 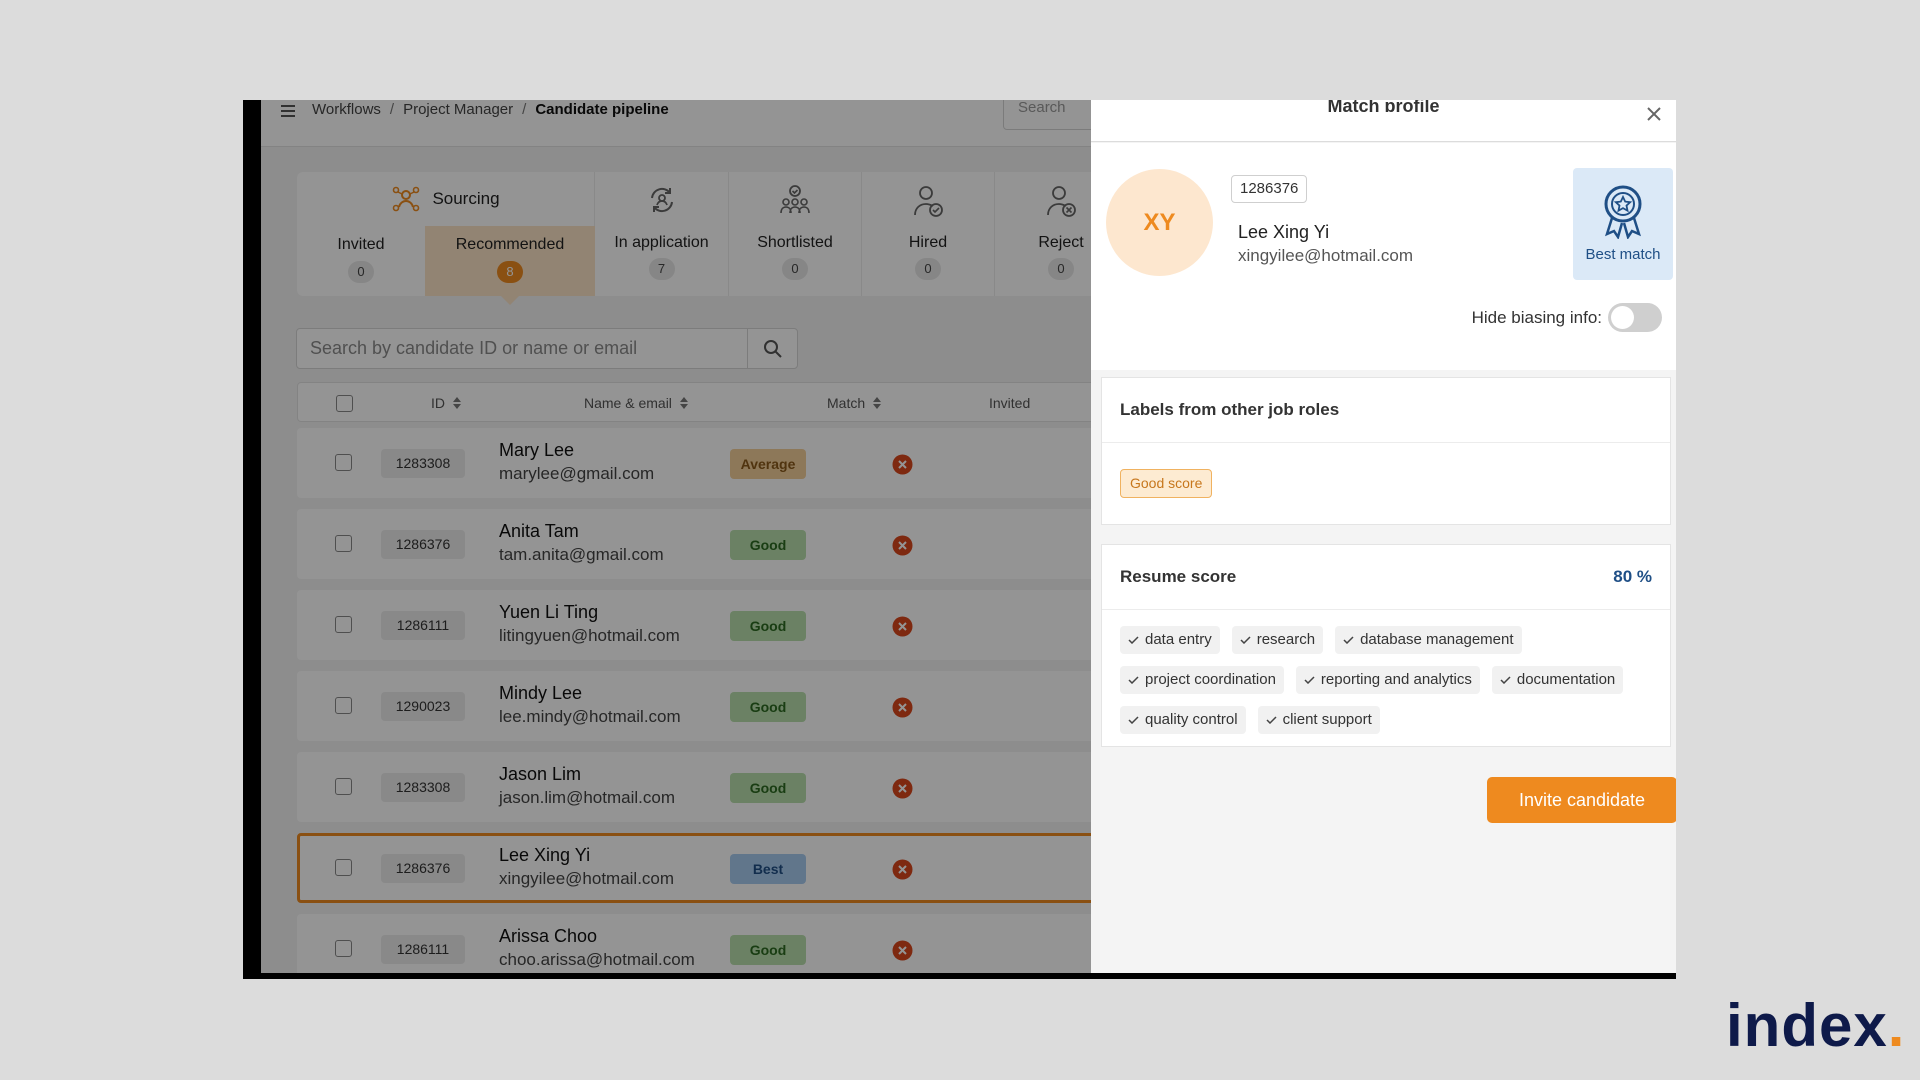 I want to click on skill-label: quality control, so click(x=1191, y=719).